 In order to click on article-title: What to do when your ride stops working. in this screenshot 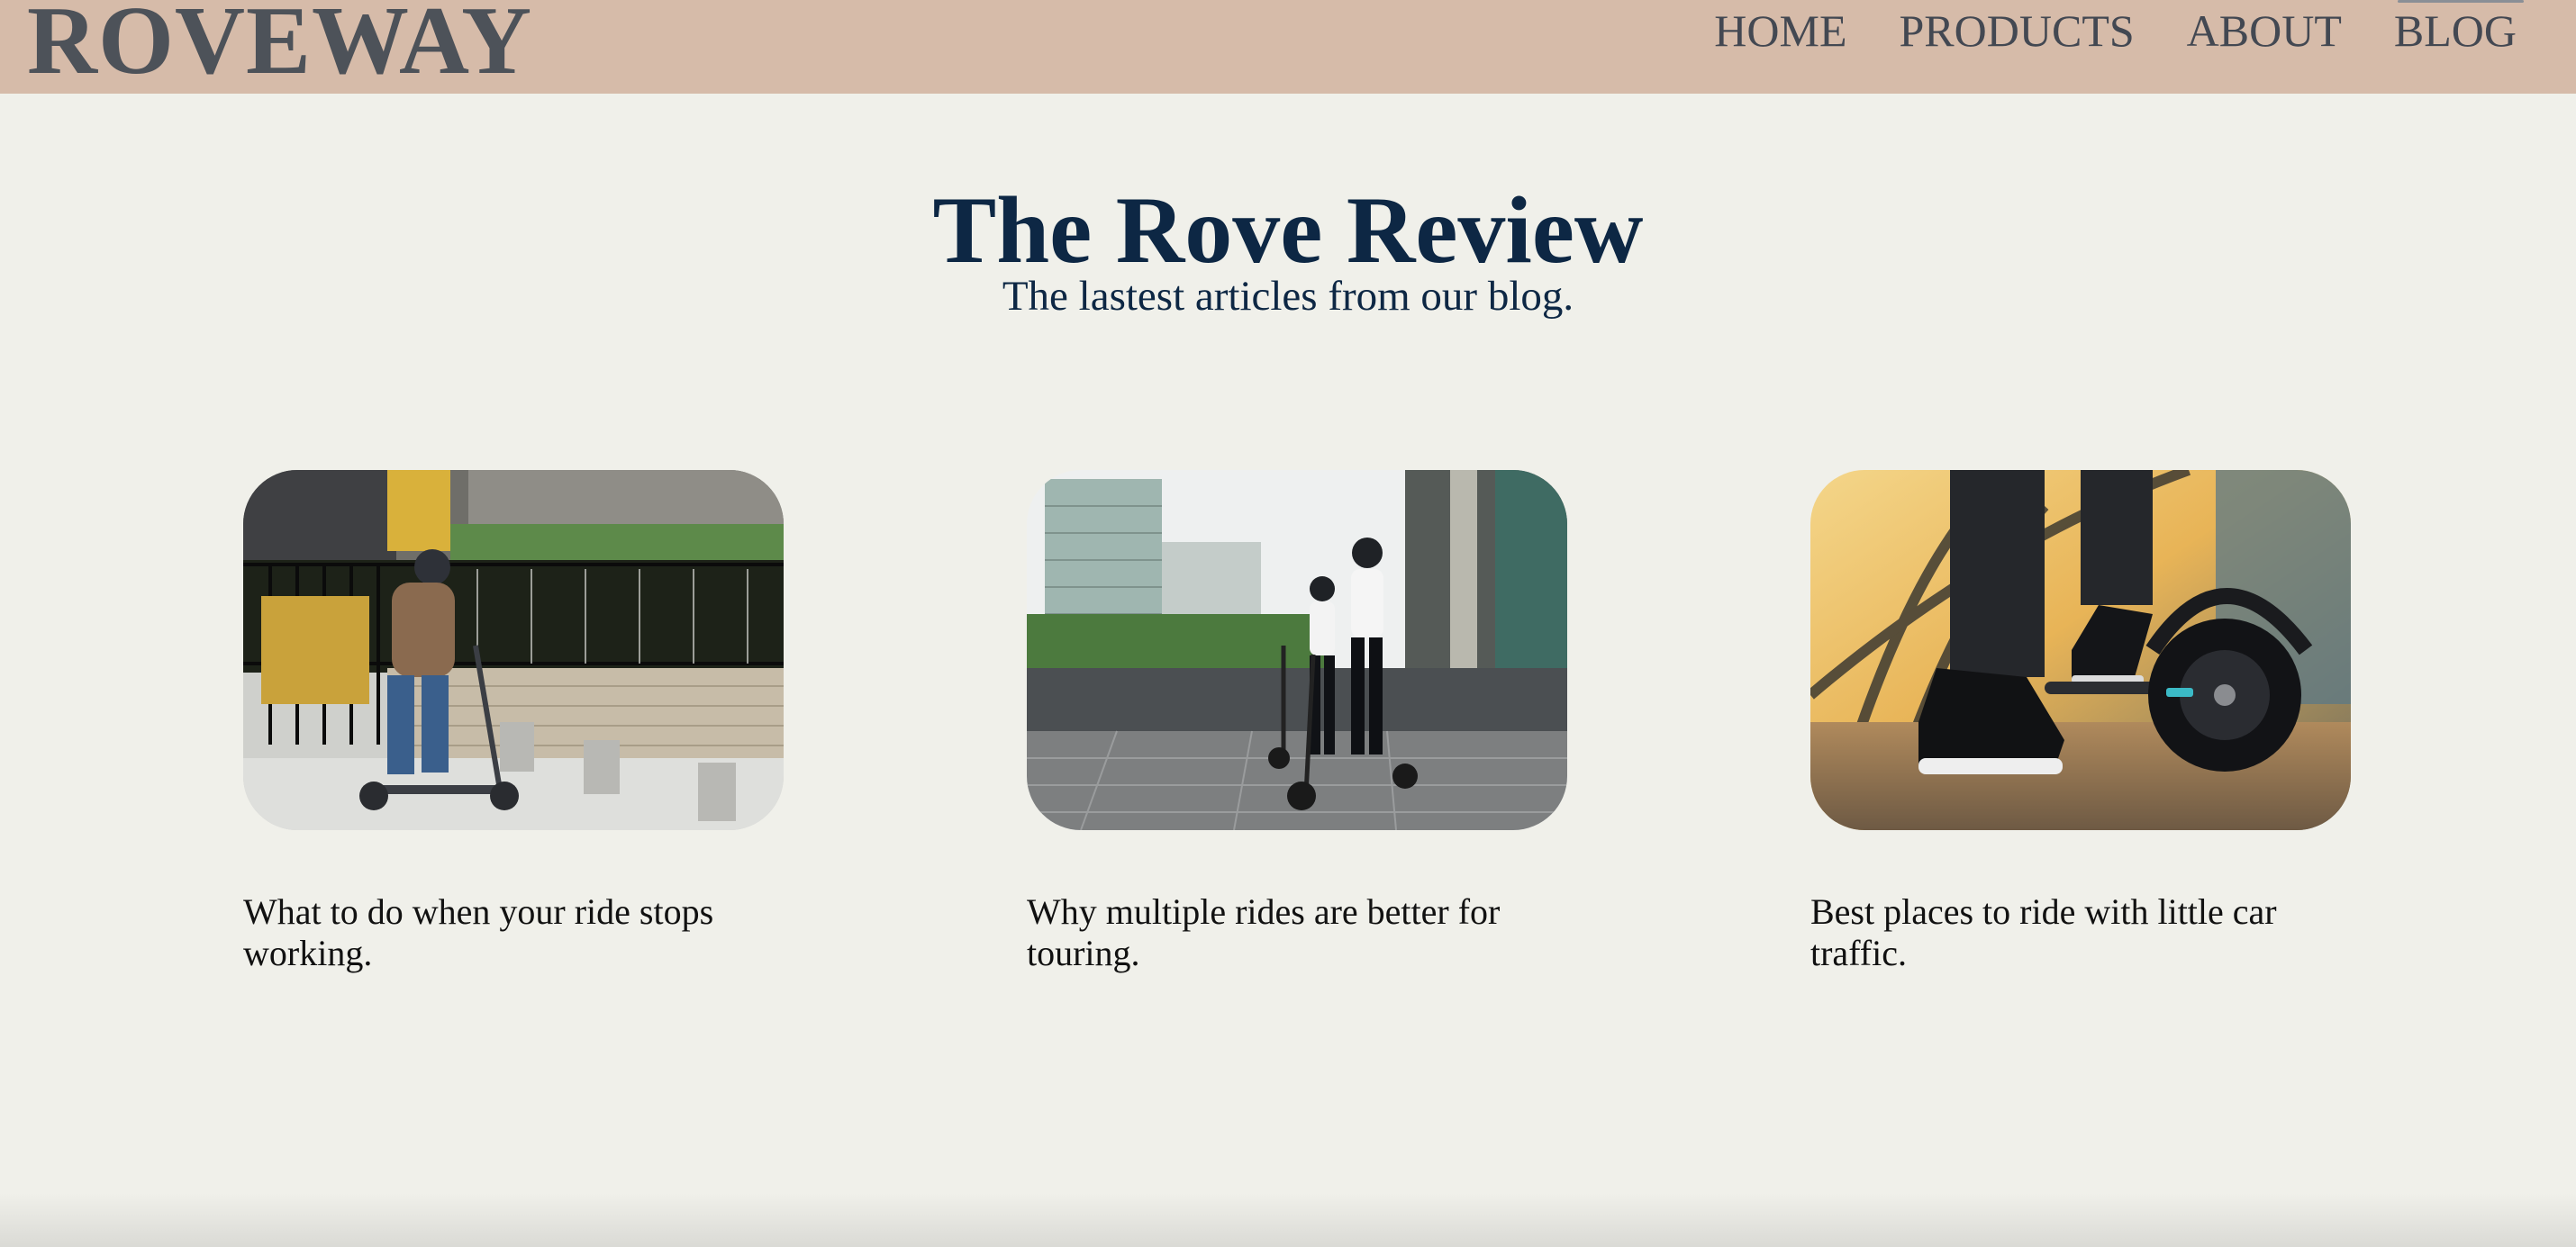, I will do `click(513, 933)`.